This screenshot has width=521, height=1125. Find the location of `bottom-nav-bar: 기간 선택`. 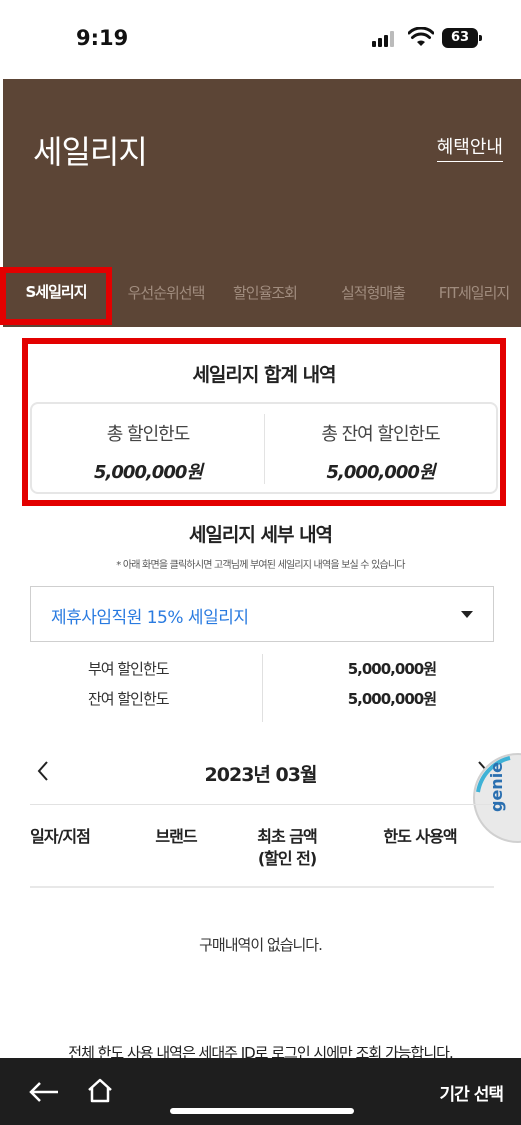

bottom-nav-bar: 기간 선택 is located at coordinates (260, 1091).